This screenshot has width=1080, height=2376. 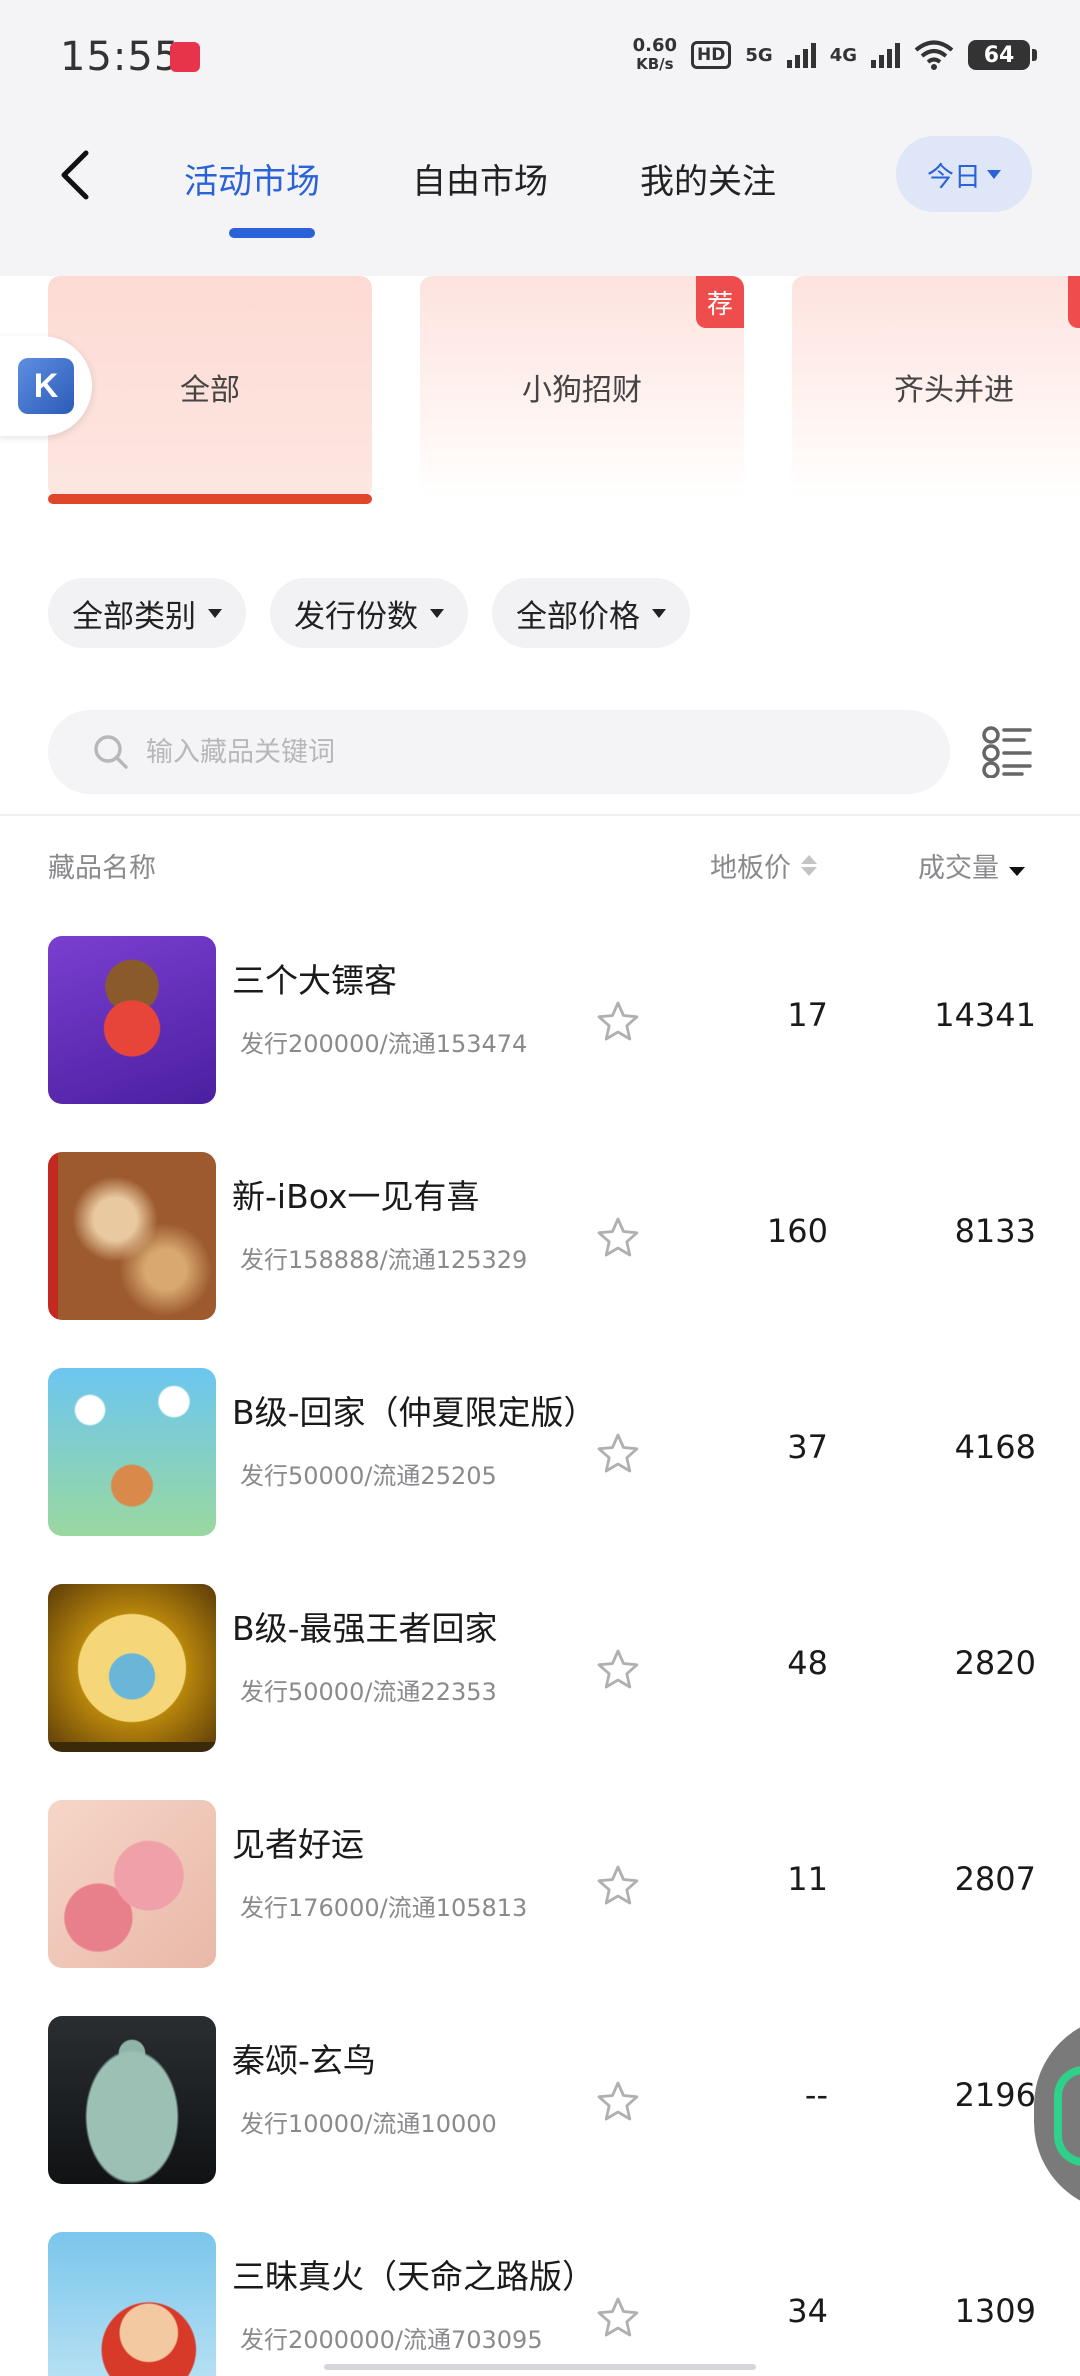 What do you see at coordinates (995, 1879) in the screenshot?
I see `trade-volume: 2807` at bounding box center [995, 1879].